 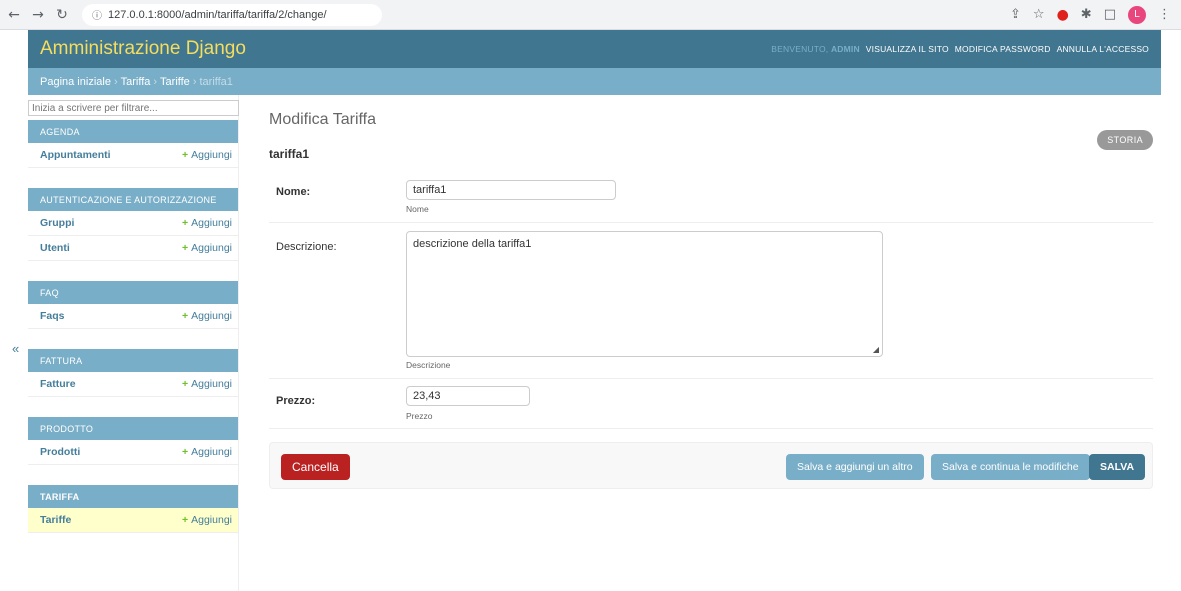 I want to click on module-tariffa: TARIFFA Tariffe + Aggiungi, so click(x=133, y=509).